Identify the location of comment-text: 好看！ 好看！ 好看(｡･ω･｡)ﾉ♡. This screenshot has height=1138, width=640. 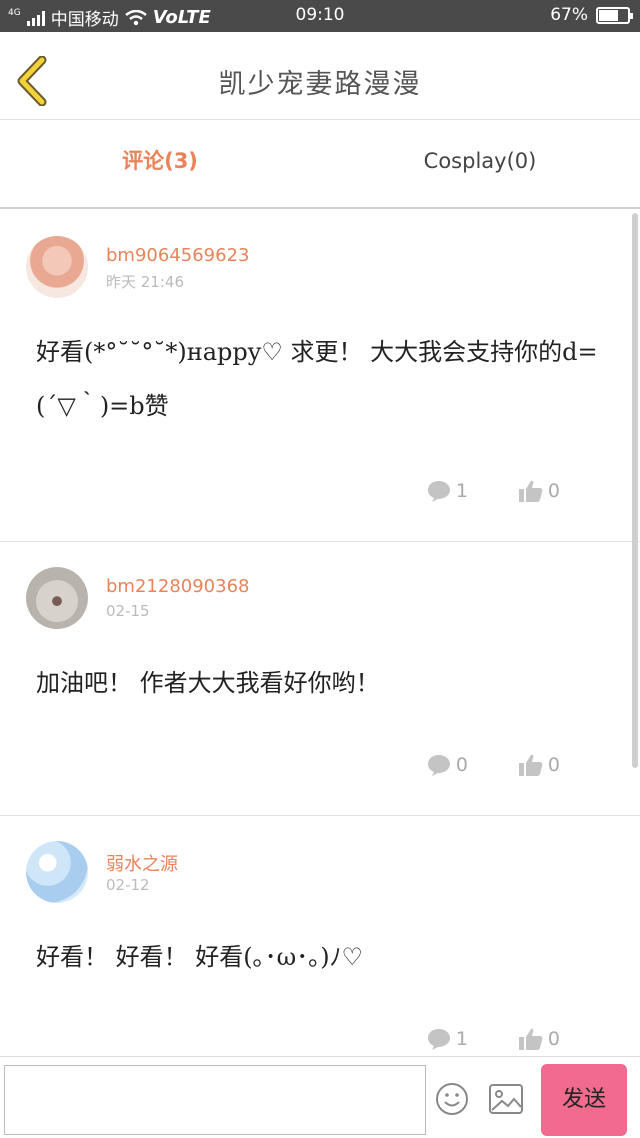
(200, 957).